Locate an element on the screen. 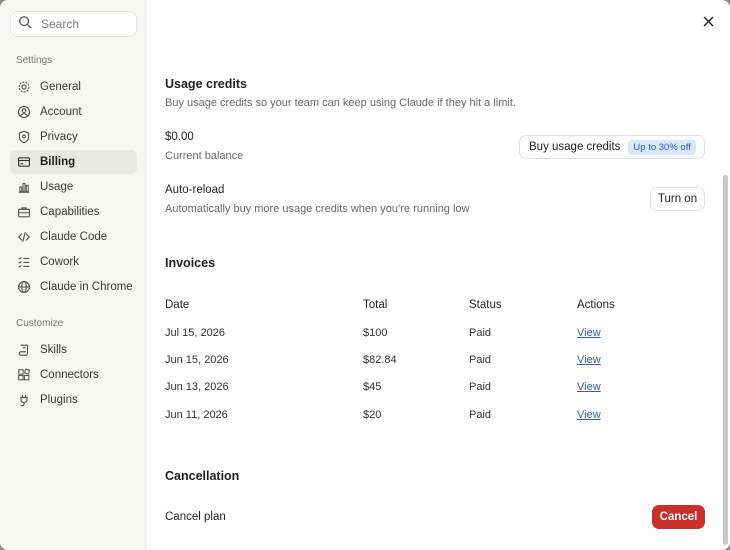 The width and height of the screenshot is (730, 550). scroll-icon is located at coordinates (24, 350).